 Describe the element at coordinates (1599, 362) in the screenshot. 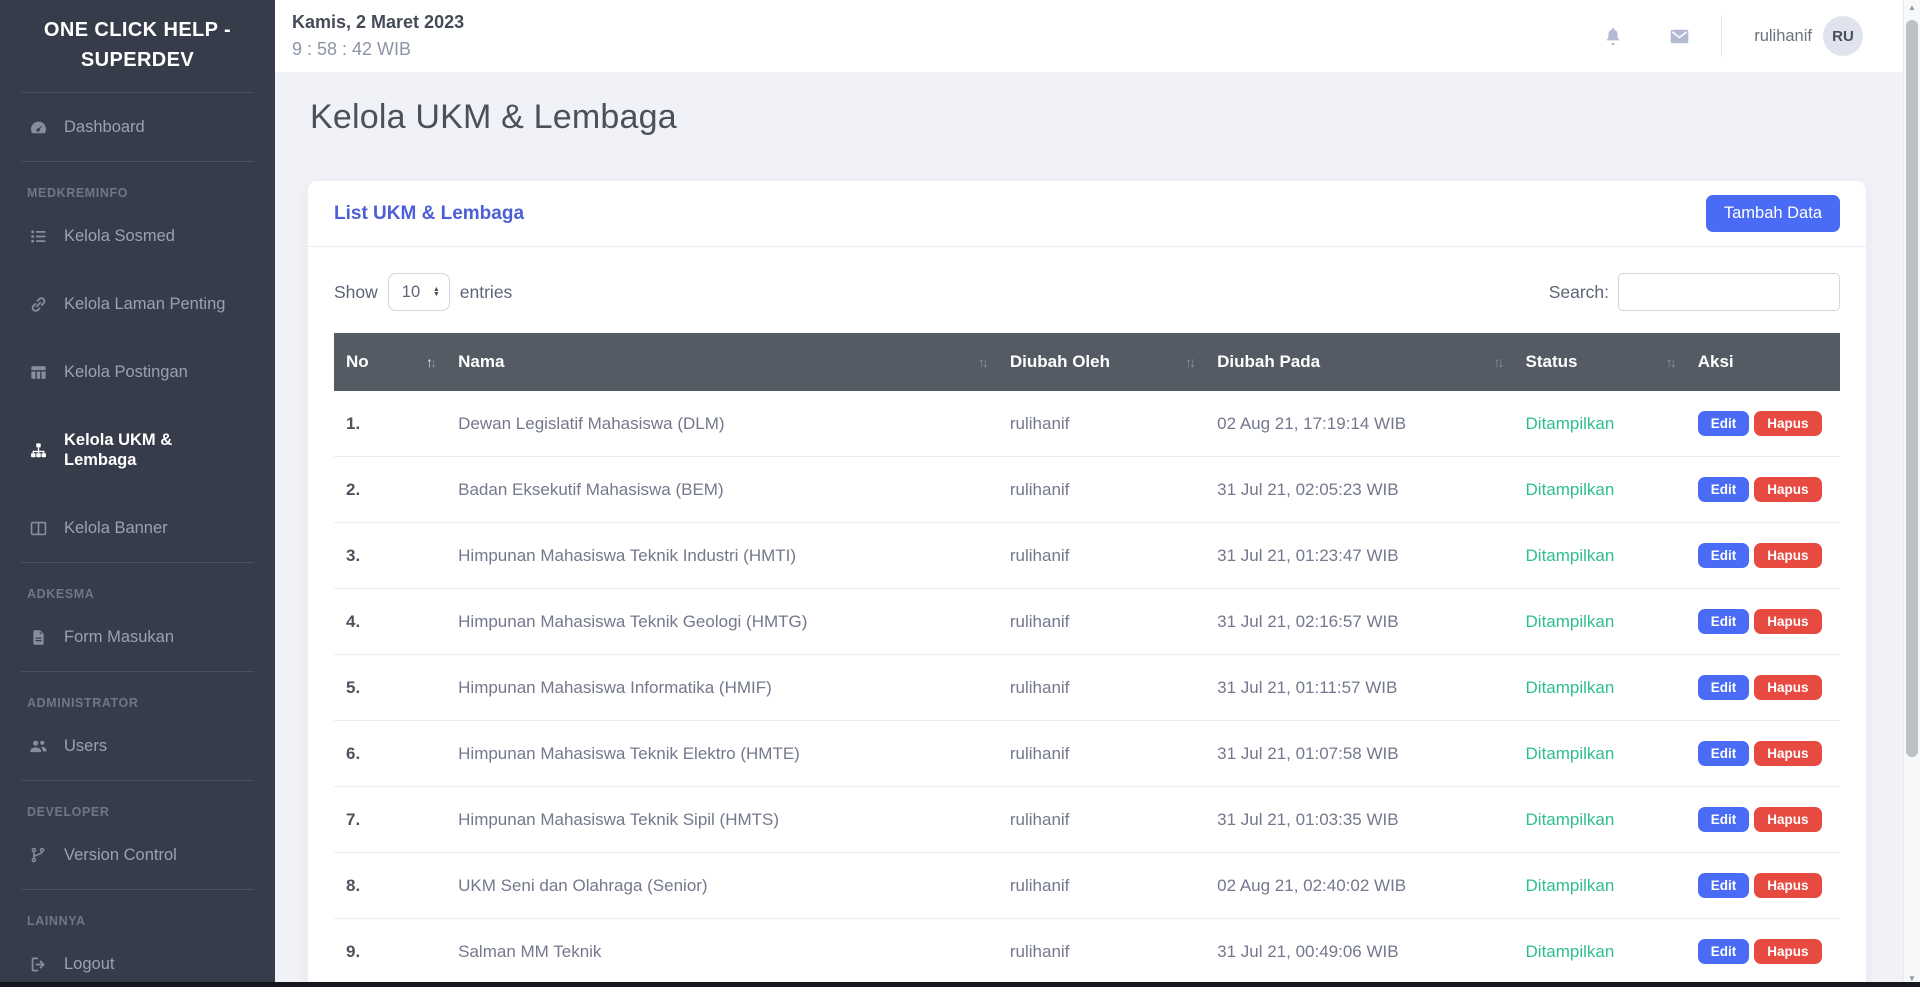

I see `col-status: Status ↑↓` at that location.